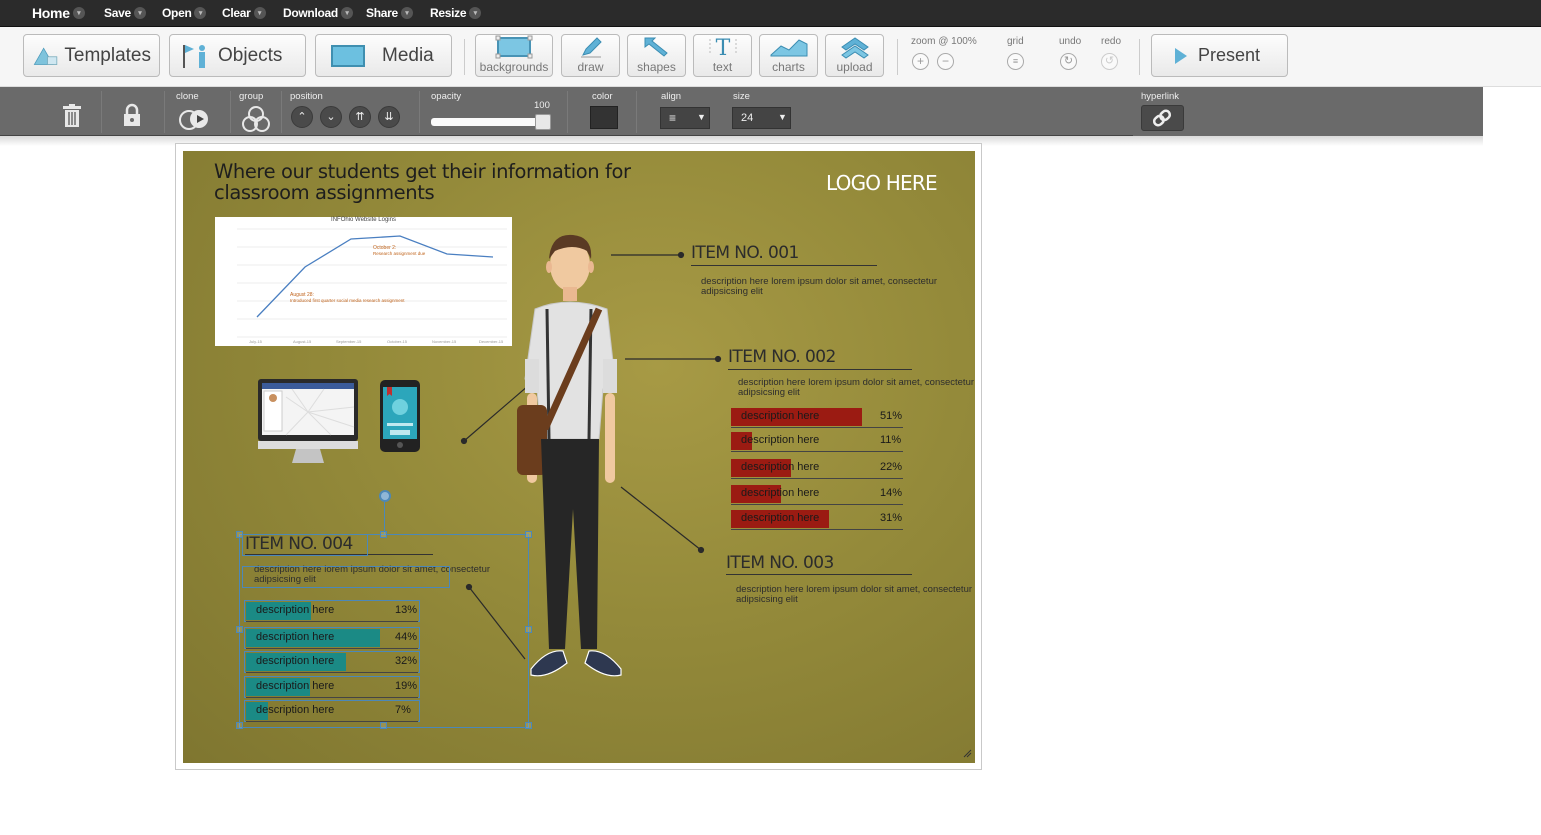  I want to click on bar-row: description here 31%, so click(817, 520).